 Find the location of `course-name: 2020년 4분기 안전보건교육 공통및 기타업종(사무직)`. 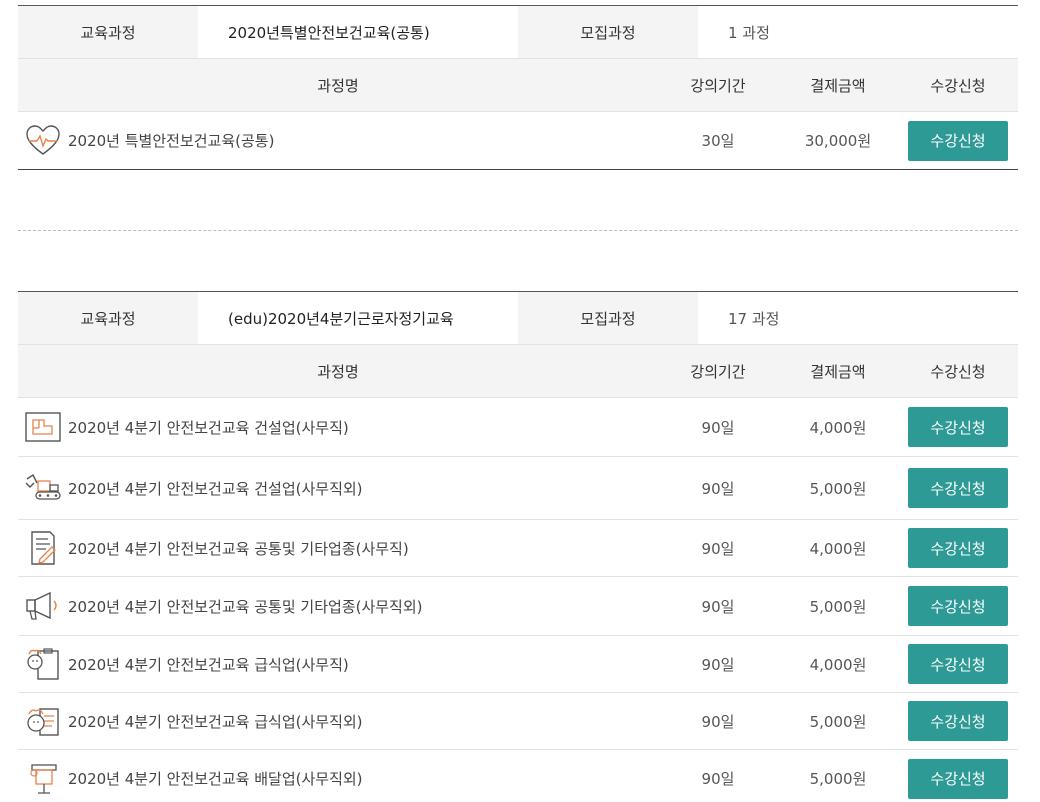

course-name: 2020년 4분기 안전보건교육 공통및 기타업종(사무직) is located at coordinates (238, 548).